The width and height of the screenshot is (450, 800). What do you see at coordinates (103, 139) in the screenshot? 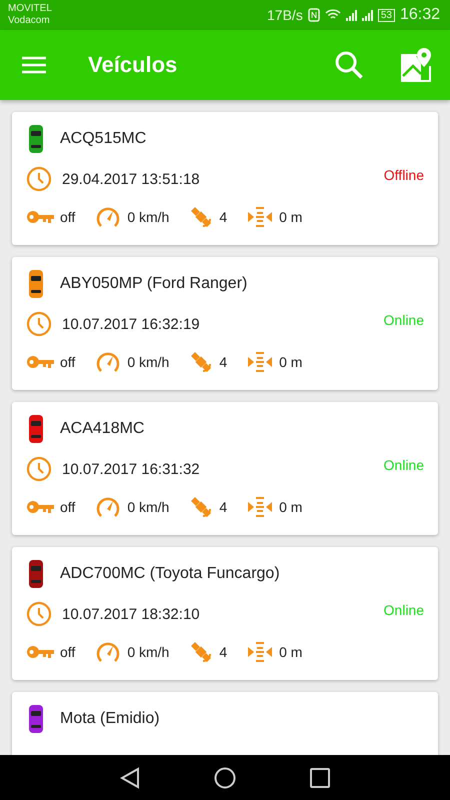
I see `vehicle-name: ACQ515MC` at bounding box center [103, 139].